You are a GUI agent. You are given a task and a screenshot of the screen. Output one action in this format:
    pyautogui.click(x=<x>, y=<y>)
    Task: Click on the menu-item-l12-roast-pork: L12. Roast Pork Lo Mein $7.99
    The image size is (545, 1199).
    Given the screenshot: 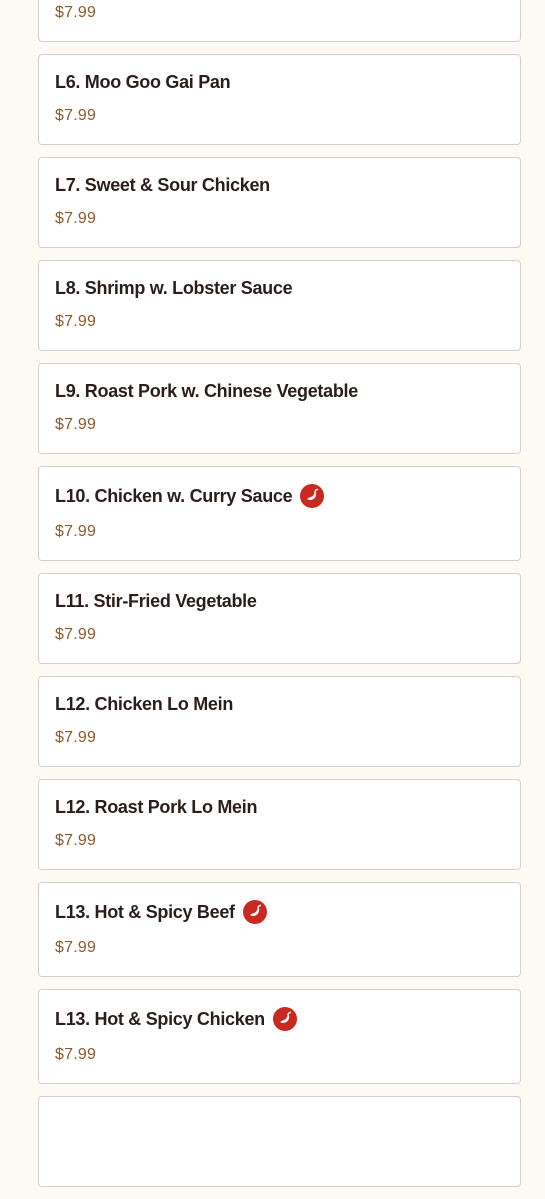 What is the action you would take?
    pyautogui.click(x=279, y=824)
    